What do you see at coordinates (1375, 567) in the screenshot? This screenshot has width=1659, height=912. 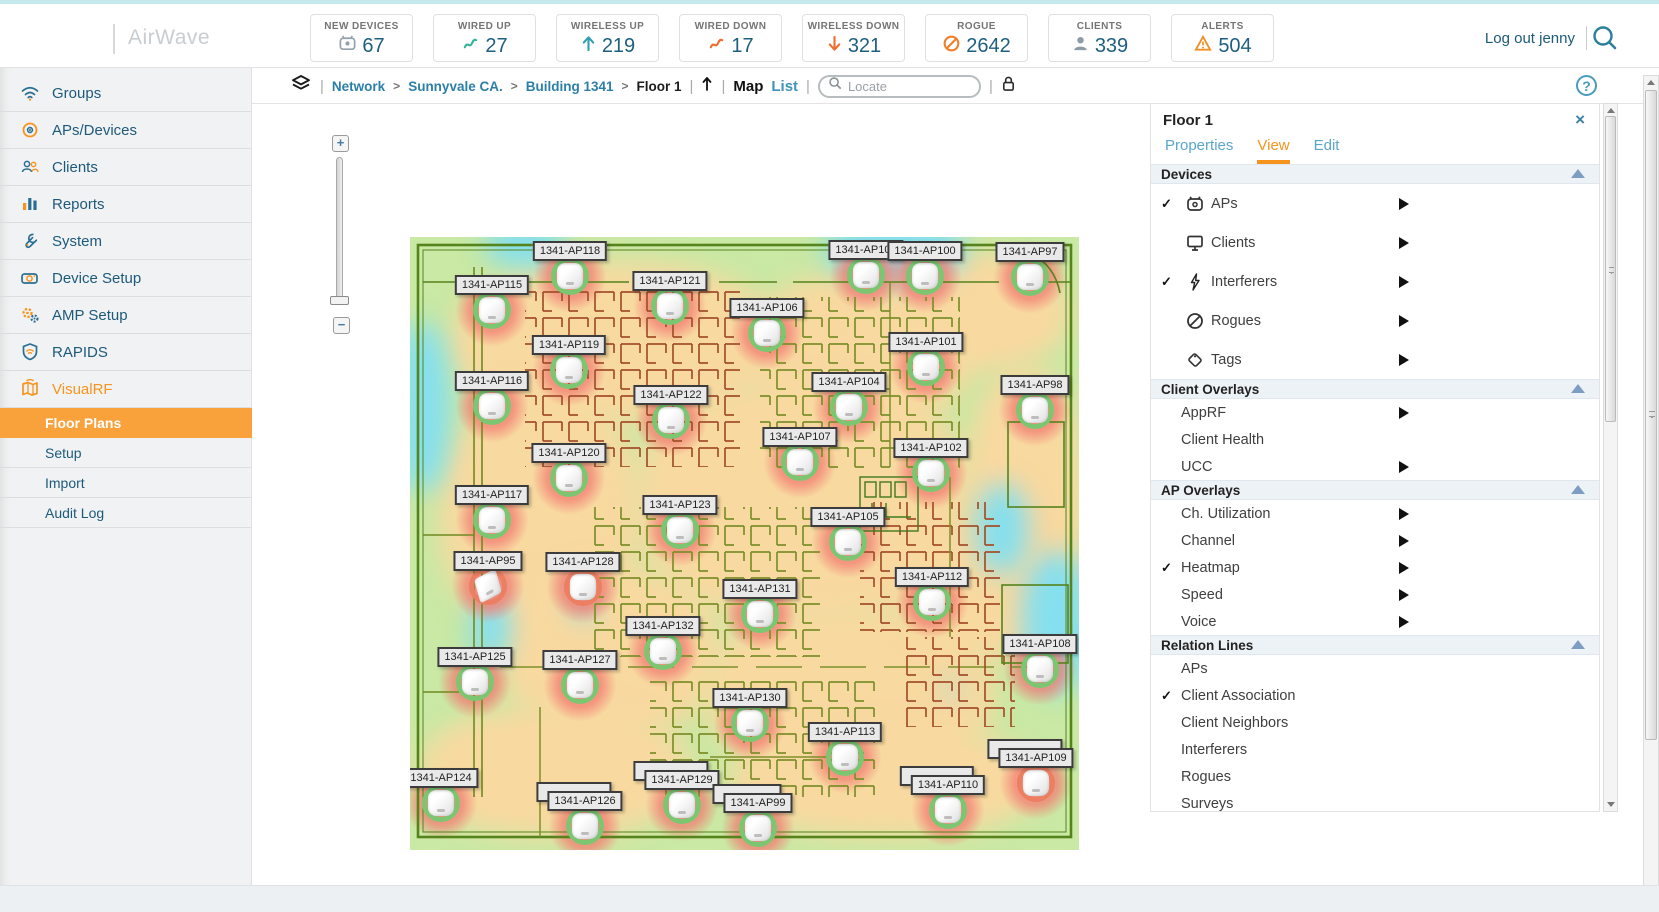 I see `panel-row-heatmap: ✓ Heatmap` at bounding box center [1375, 567].